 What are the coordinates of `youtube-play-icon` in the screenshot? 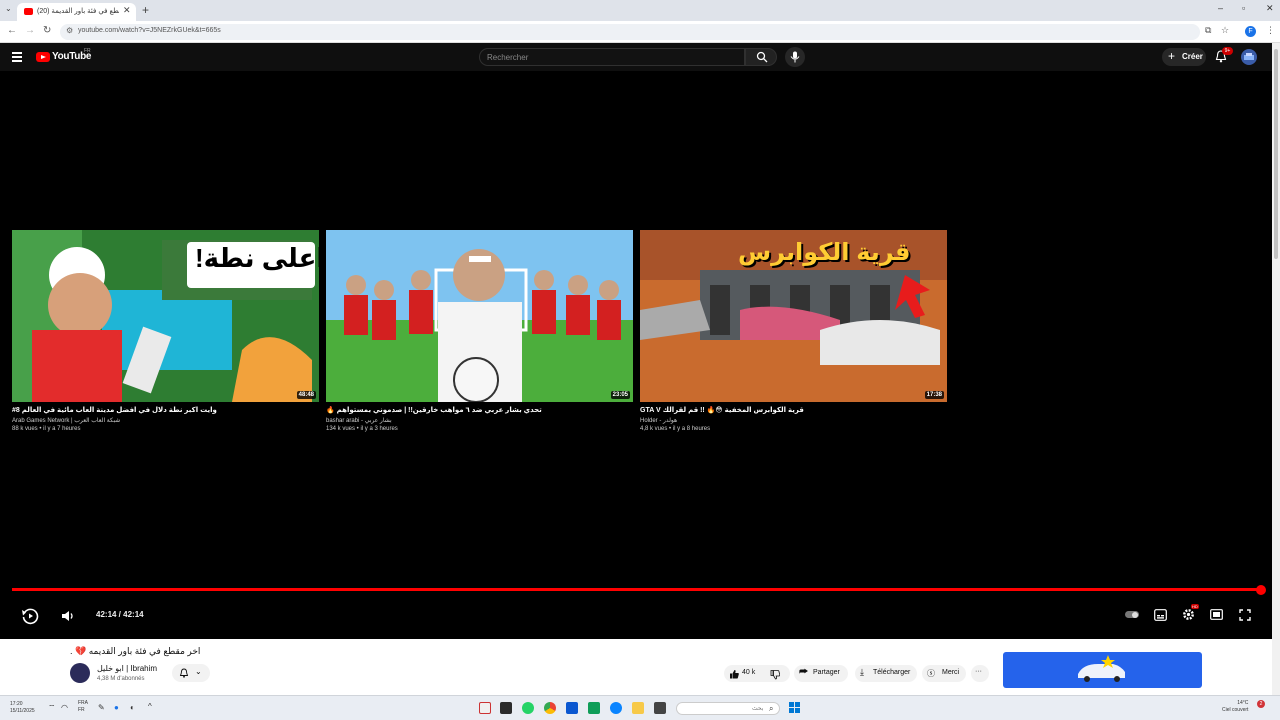 It's located at (43, 57).